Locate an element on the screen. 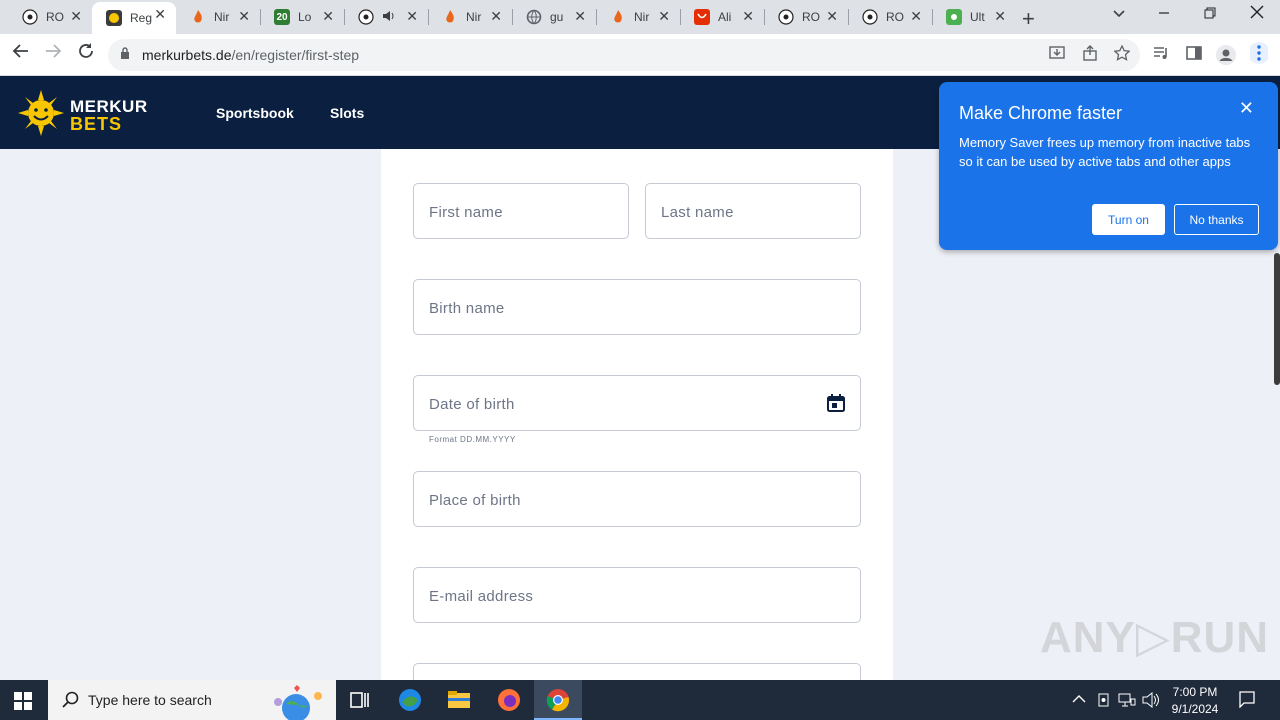 This screenshot has width=1280, height=720. browser-tab-active: Reg ✕ is located at coordinates (134, 18).